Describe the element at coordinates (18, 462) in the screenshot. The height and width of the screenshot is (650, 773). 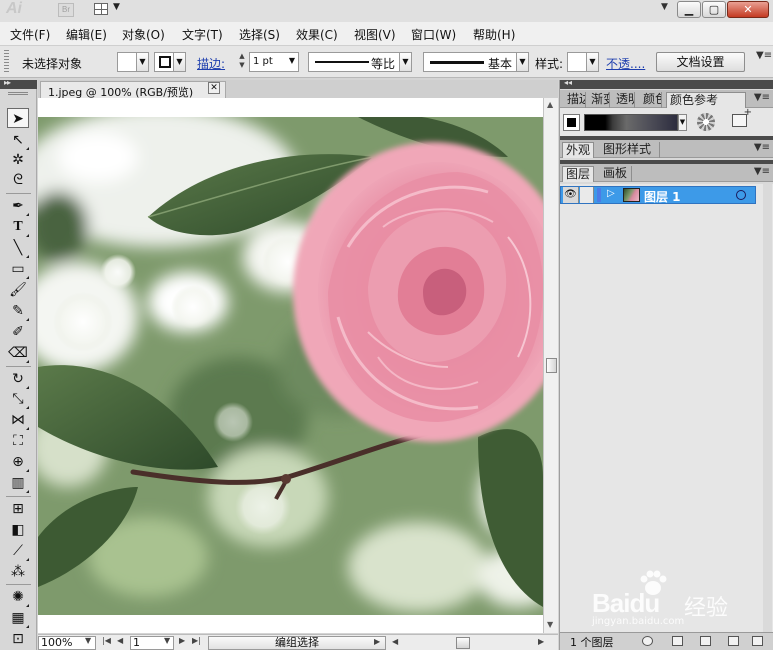
I see `shape-builder-tool-icon: ⊕` at that location.